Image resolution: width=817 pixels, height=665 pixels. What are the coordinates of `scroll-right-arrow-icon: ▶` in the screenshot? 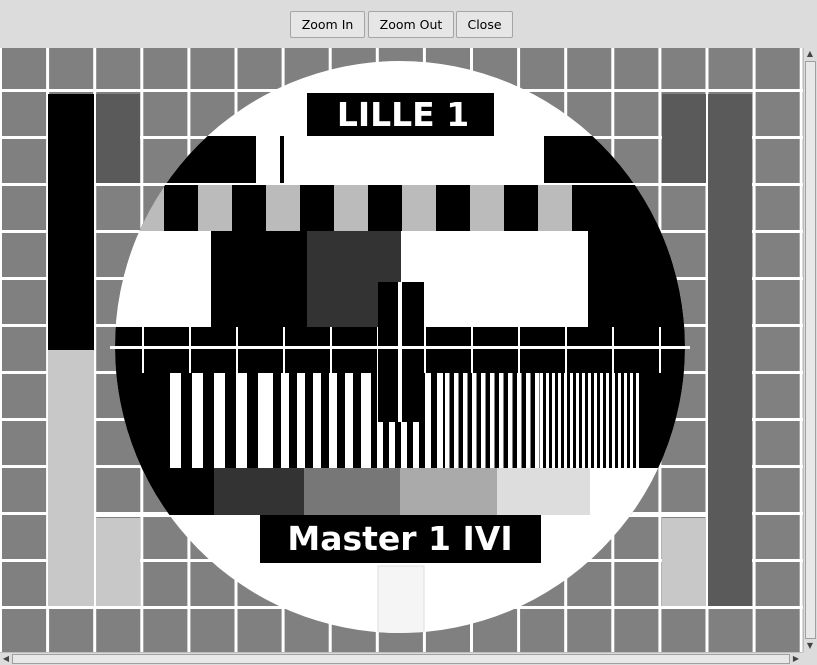 It's located at (796, 659).